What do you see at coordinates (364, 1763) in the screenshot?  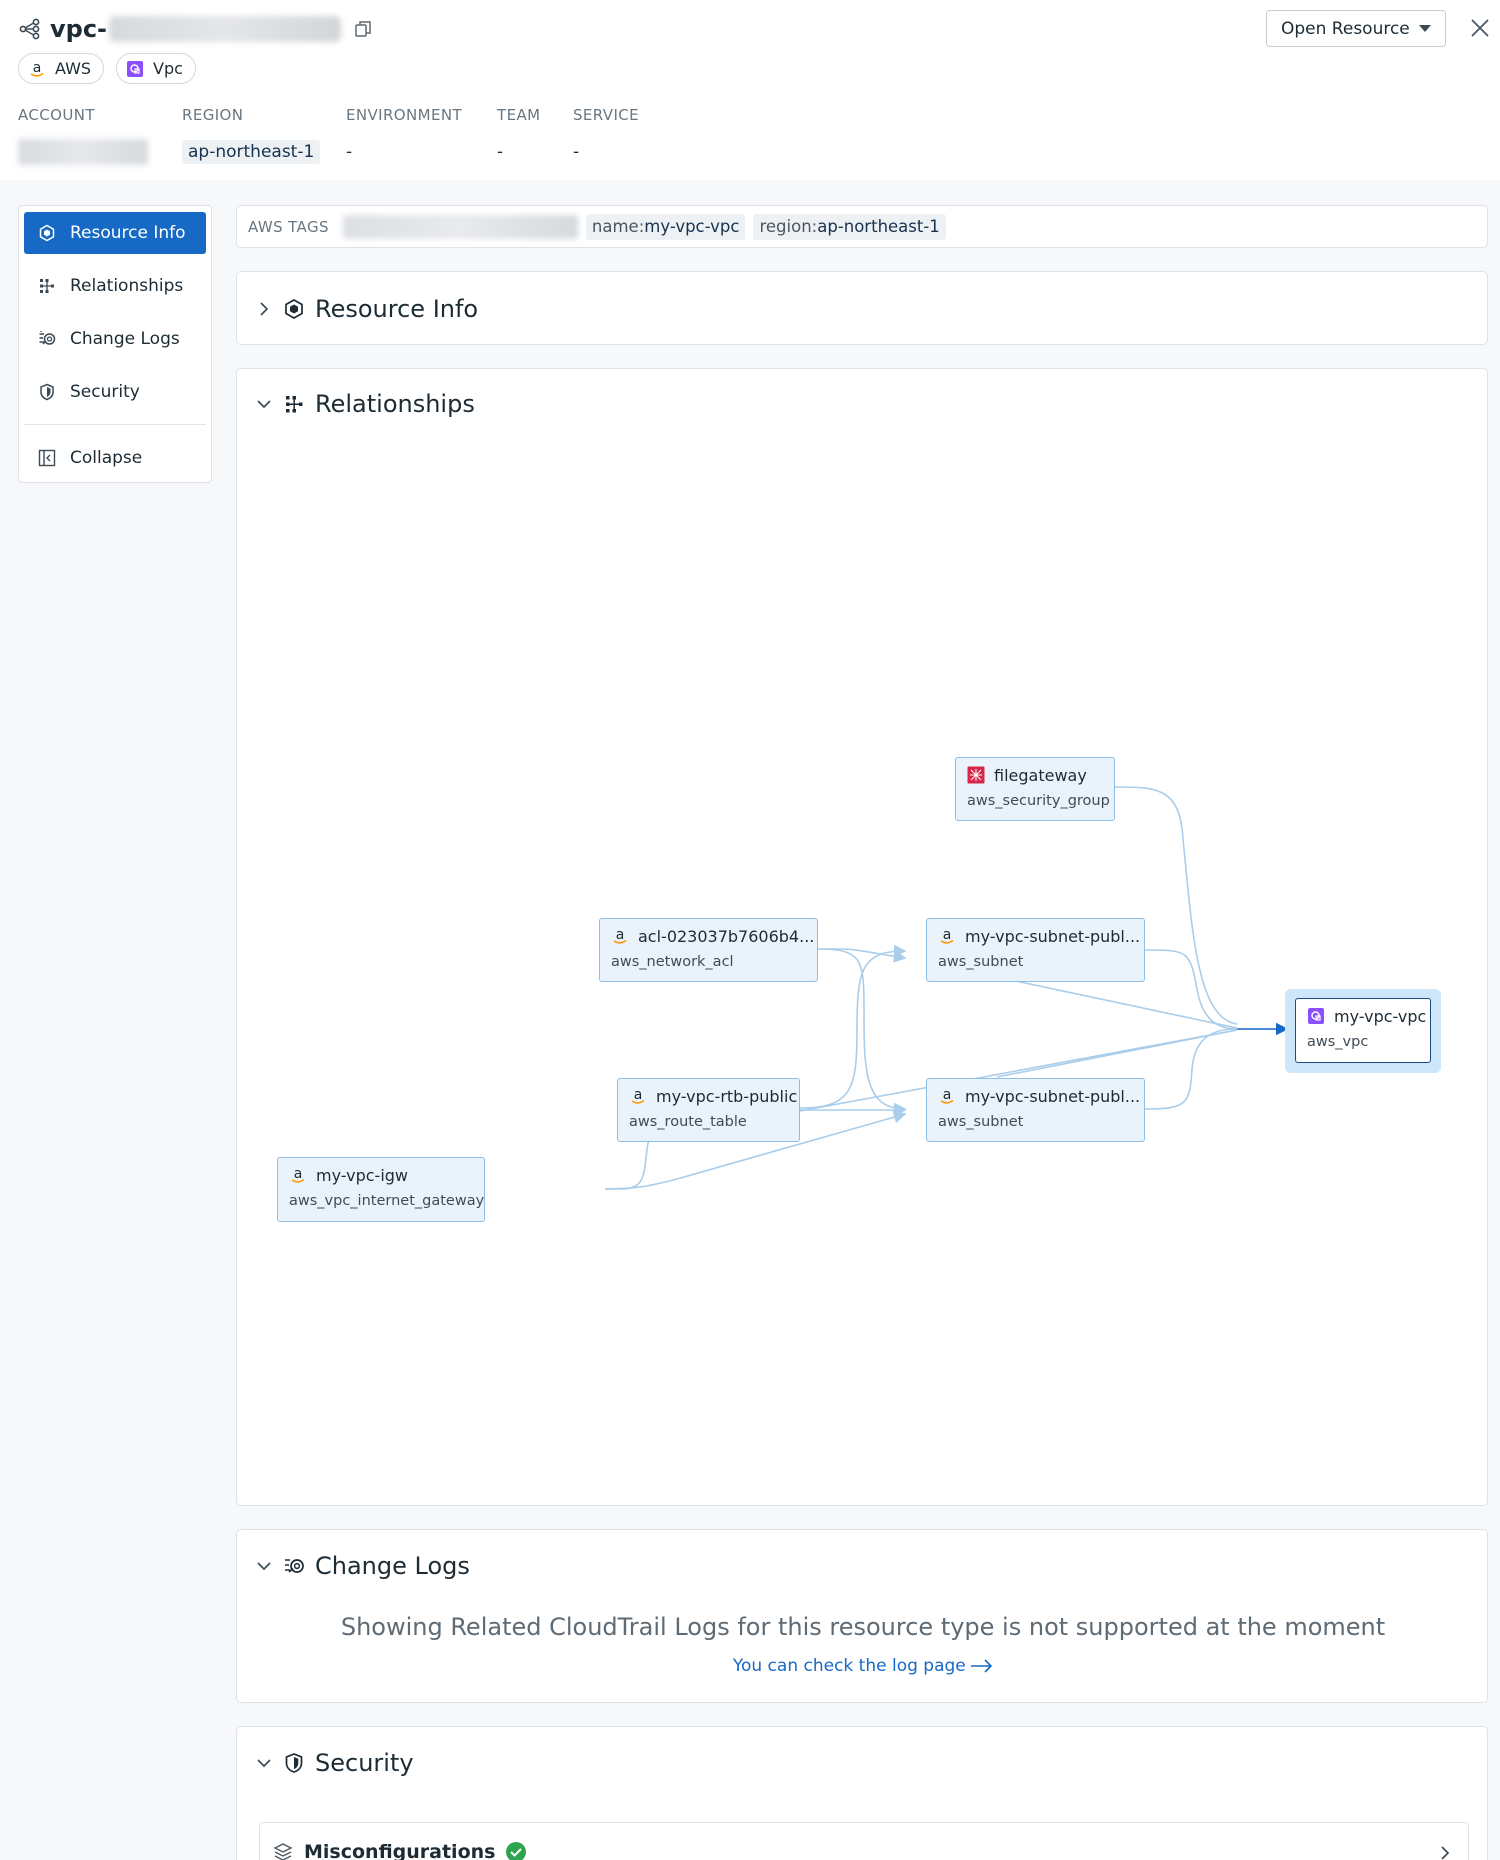 I see `section-title: Security` at bounding box center [364, 1763].